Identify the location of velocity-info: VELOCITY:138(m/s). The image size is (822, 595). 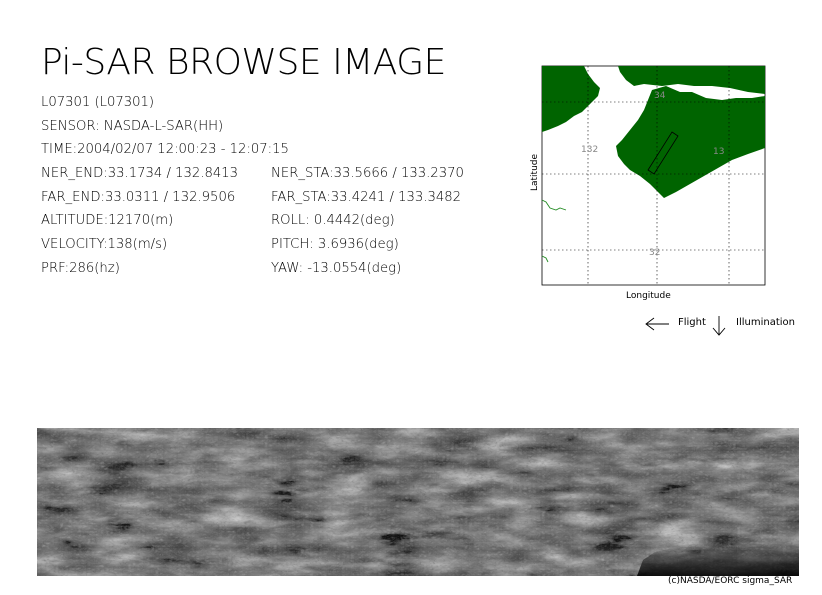
(104, 244).